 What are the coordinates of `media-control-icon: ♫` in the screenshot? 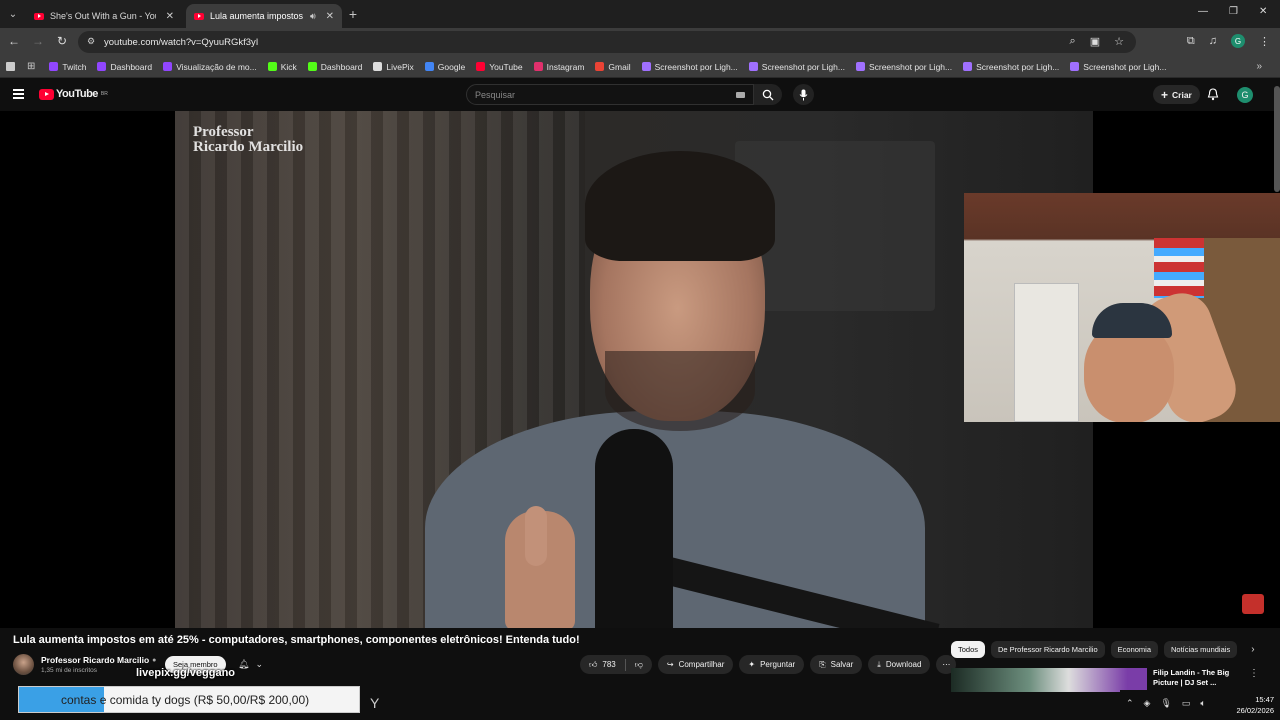 It's located at (1213, 41).